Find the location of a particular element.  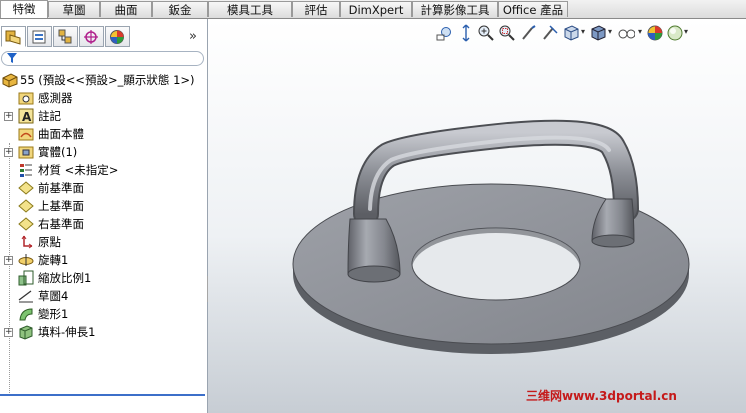

tree-item-label: 上基準面 is located at coordinates (61, 206).